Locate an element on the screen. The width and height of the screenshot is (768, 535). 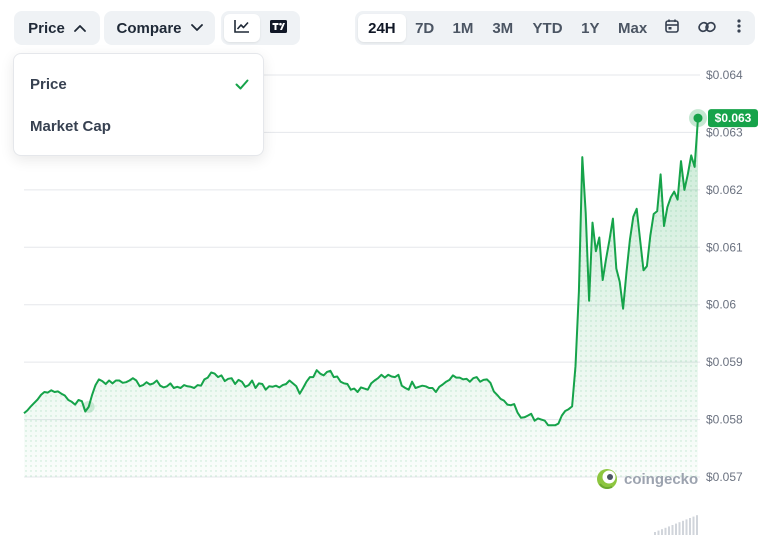
compare-dropdown-button: Compare is located at coordinates (159, 28).